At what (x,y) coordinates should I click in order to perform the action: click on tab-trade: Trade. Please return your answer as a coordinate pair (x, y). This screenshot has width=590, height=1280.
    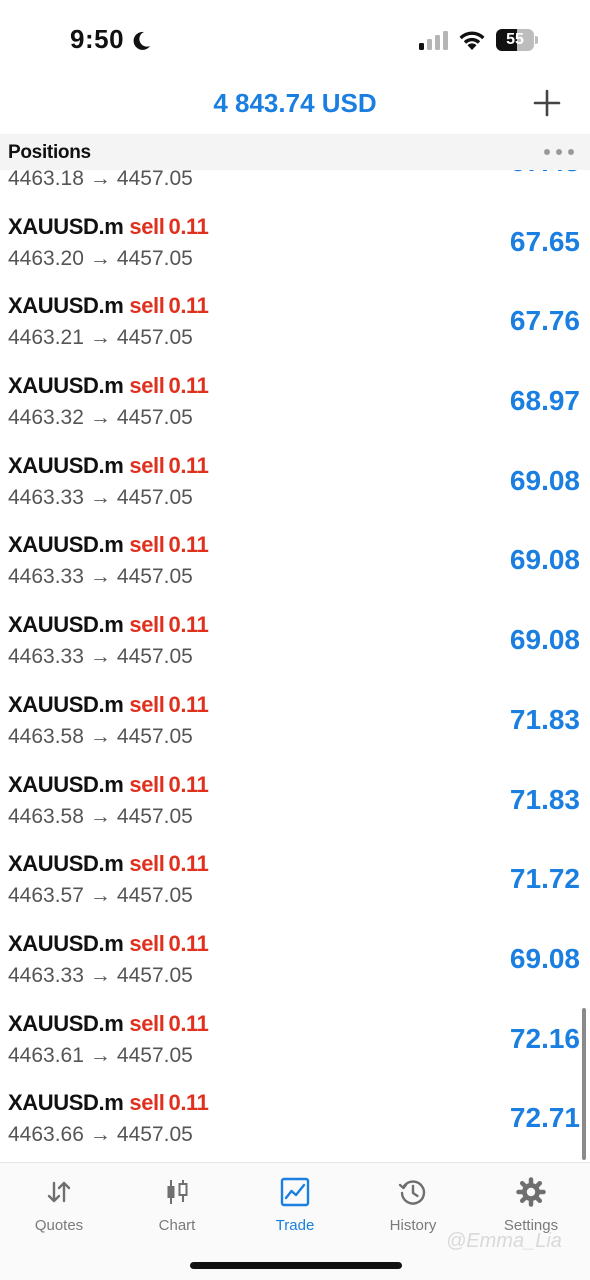
    Looking at the image, I should click on (295, 1208).